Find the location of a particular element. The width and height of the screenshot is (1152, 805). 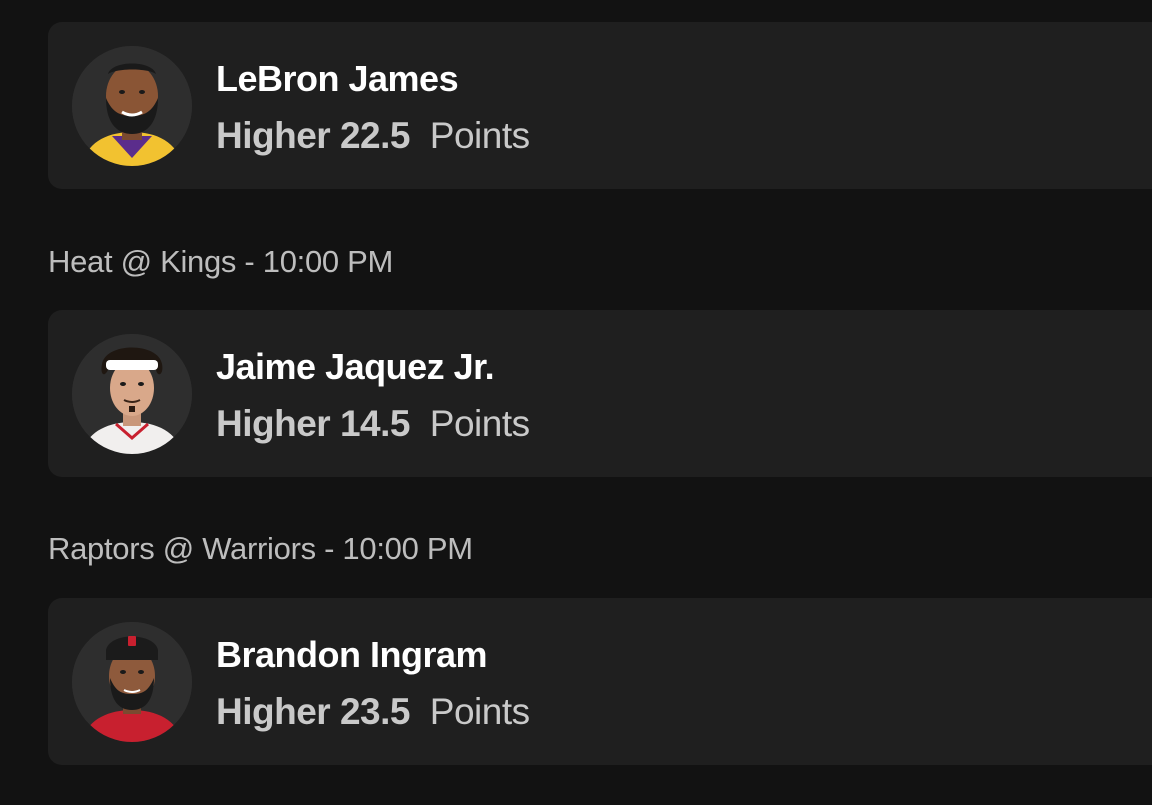

player-name: LeBron James is located at coordinates (337, 78).